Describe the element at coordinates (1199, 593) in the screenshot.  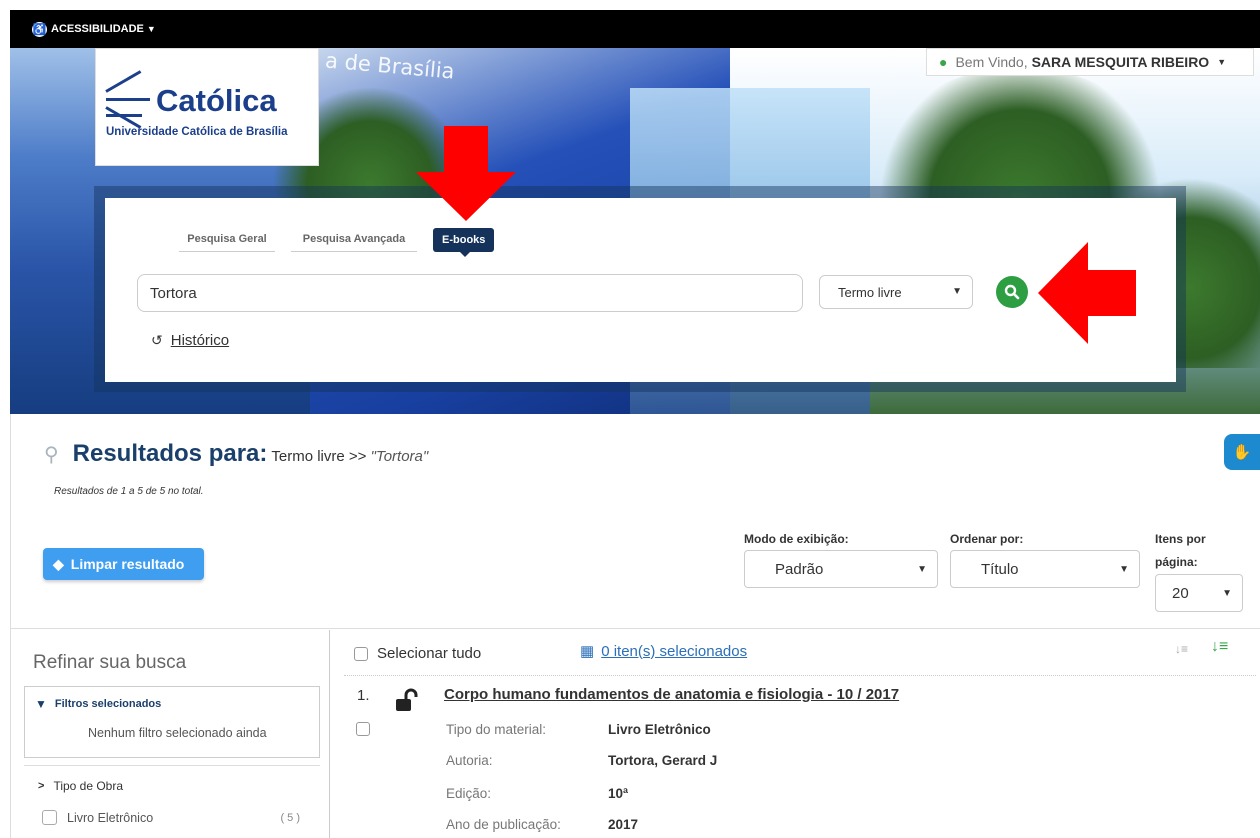
I see `per-page-select: 20 ▼` at that location.